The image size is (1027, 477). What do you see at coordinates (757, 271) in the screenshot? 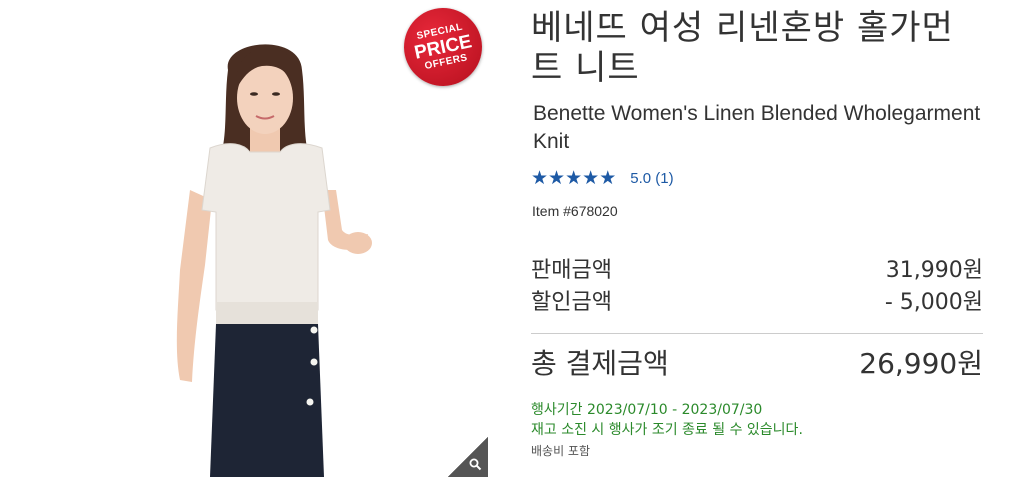
I see `sale-price-row: 판매금액 31,990원` at bounding box center [757, 271].